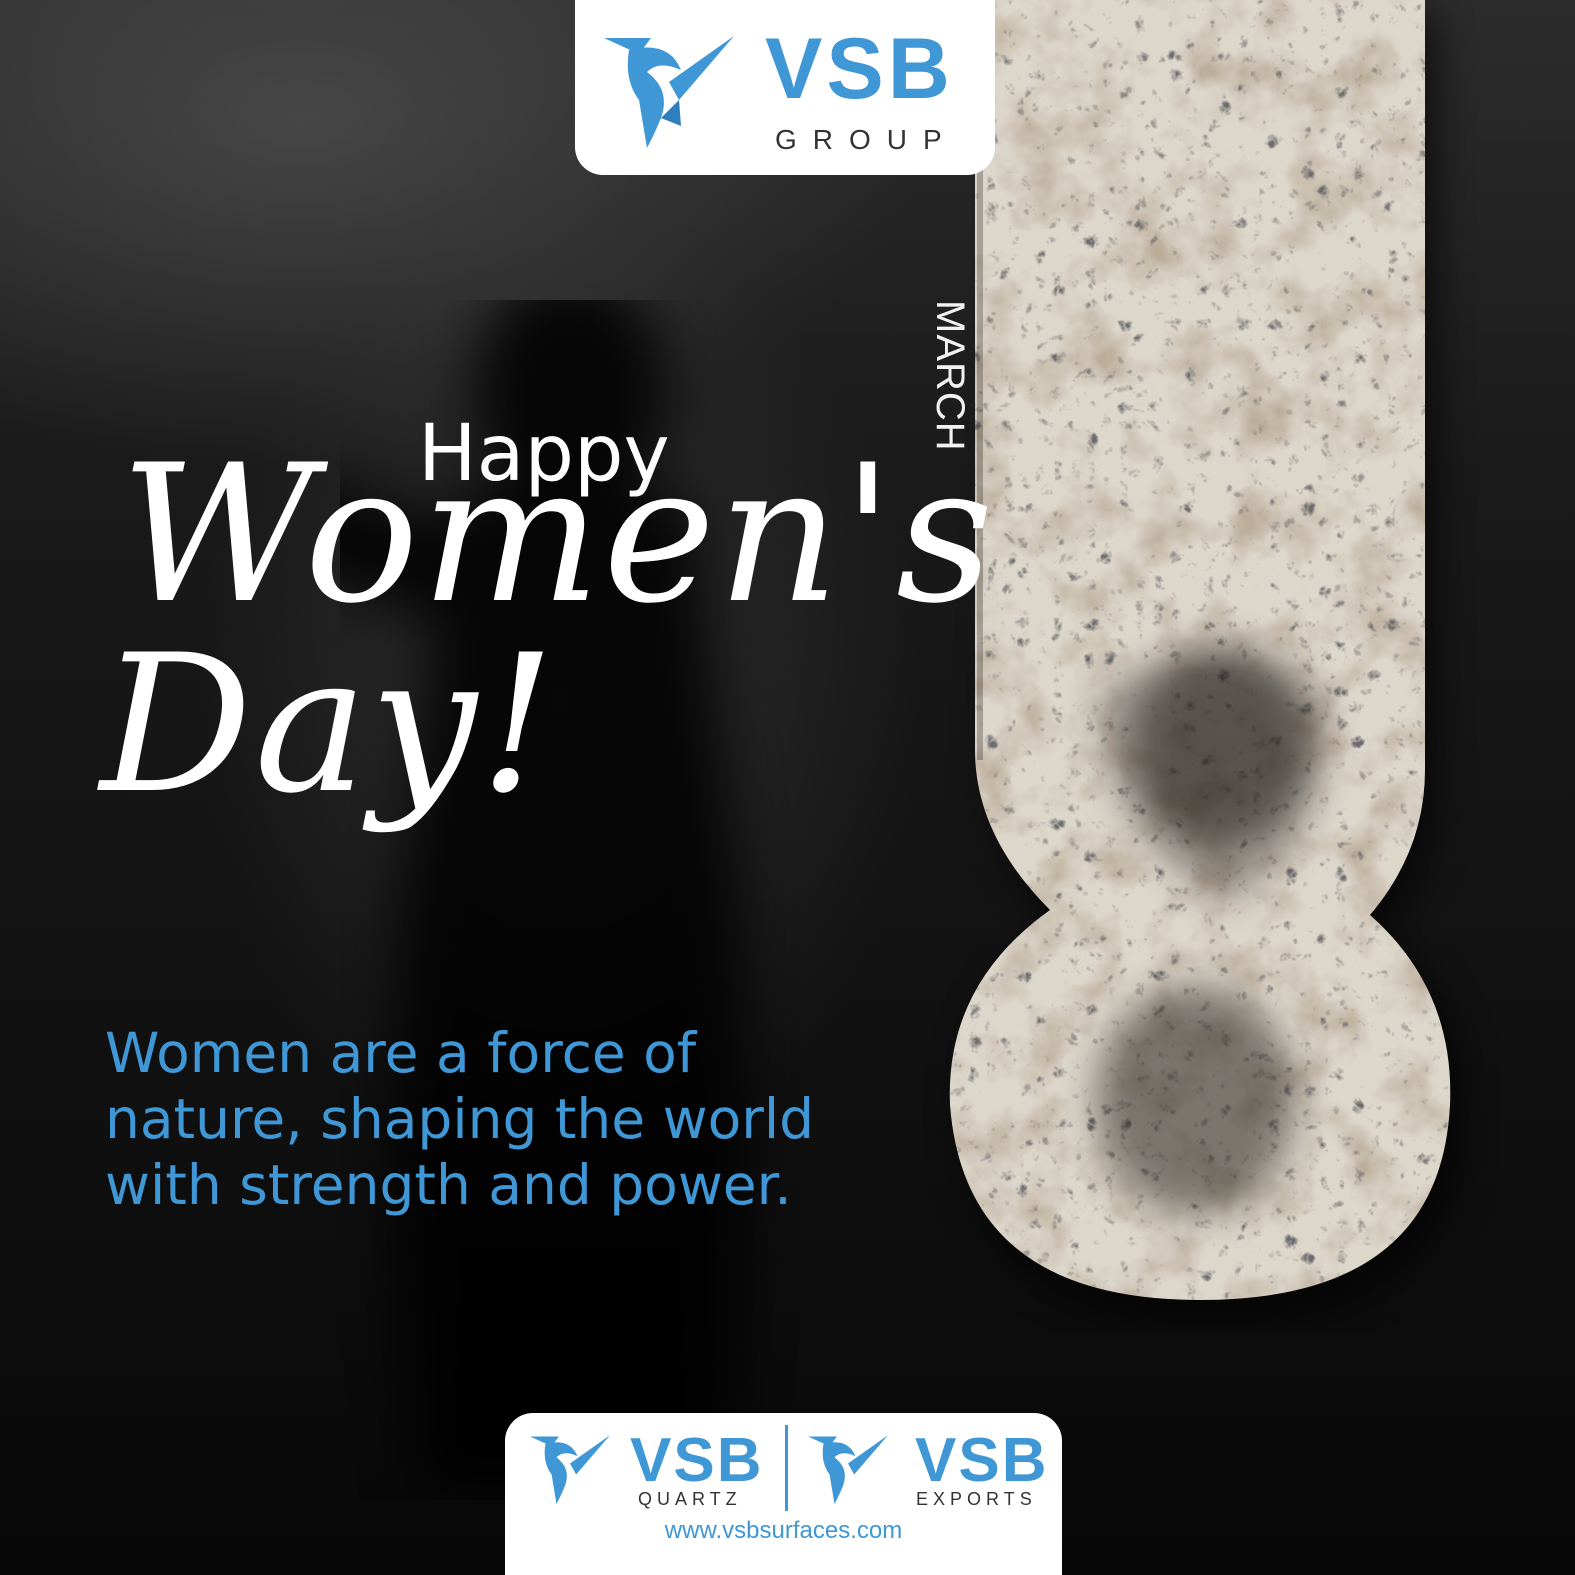 This screenshot has width=1575, height=1575. I want to click on tagline-line: with strength and power., so click(448, 1185).